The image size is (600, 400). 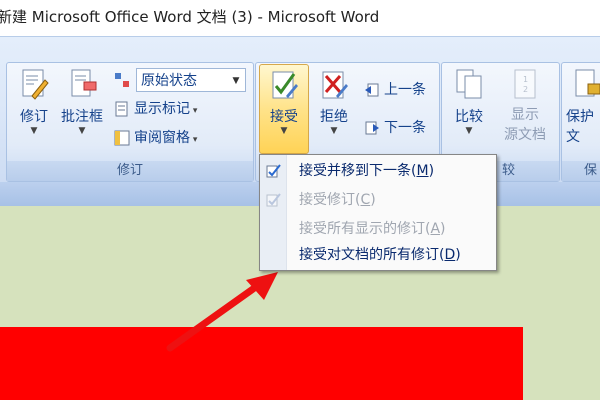 I want to click on accept-label: 接受, so click(x=284, y=117).